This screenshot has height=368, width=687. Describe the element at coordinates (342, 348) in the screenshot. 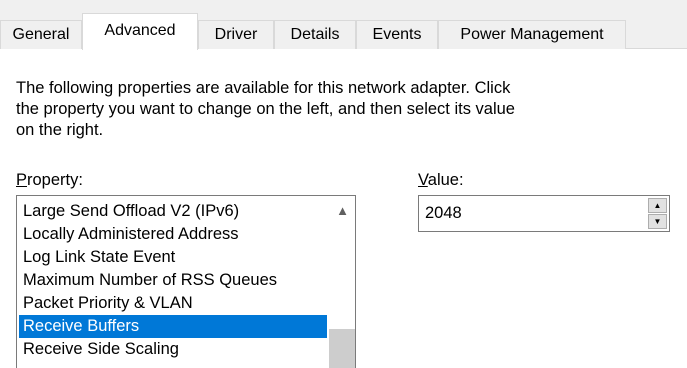

I see `scroll-thumb` at that location.